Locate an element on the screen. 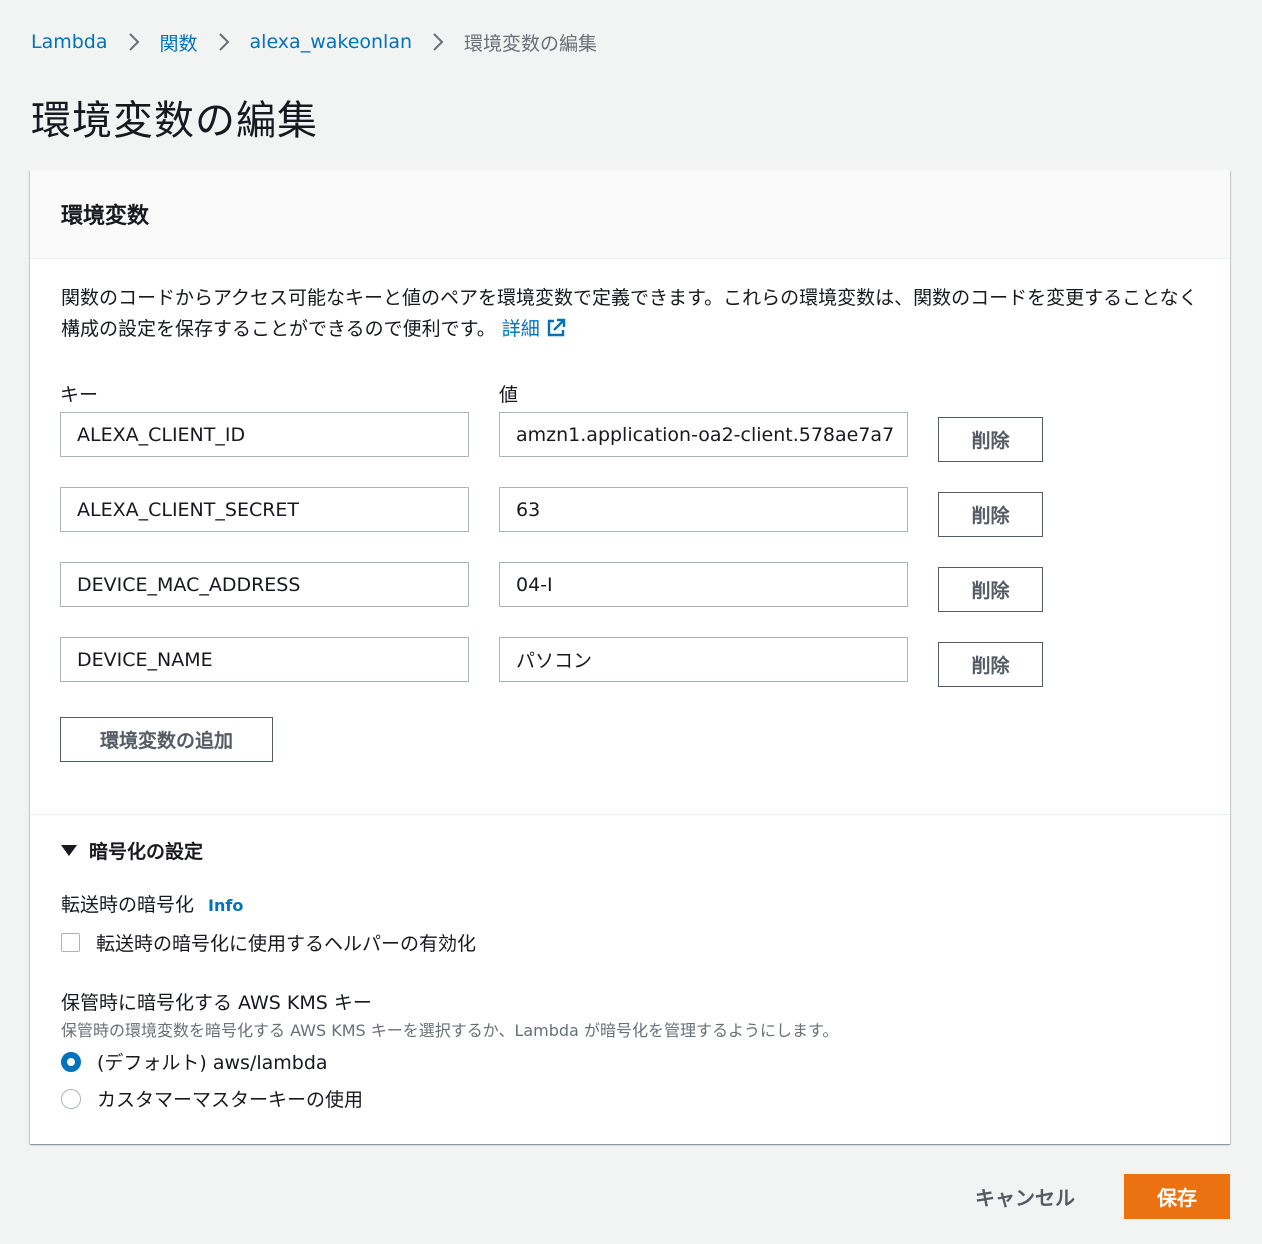 This screenshot has height=1244, width=1262. transit-encryption-label-row: 転送時の暗号化 Info is located at coordinates (152, 903).